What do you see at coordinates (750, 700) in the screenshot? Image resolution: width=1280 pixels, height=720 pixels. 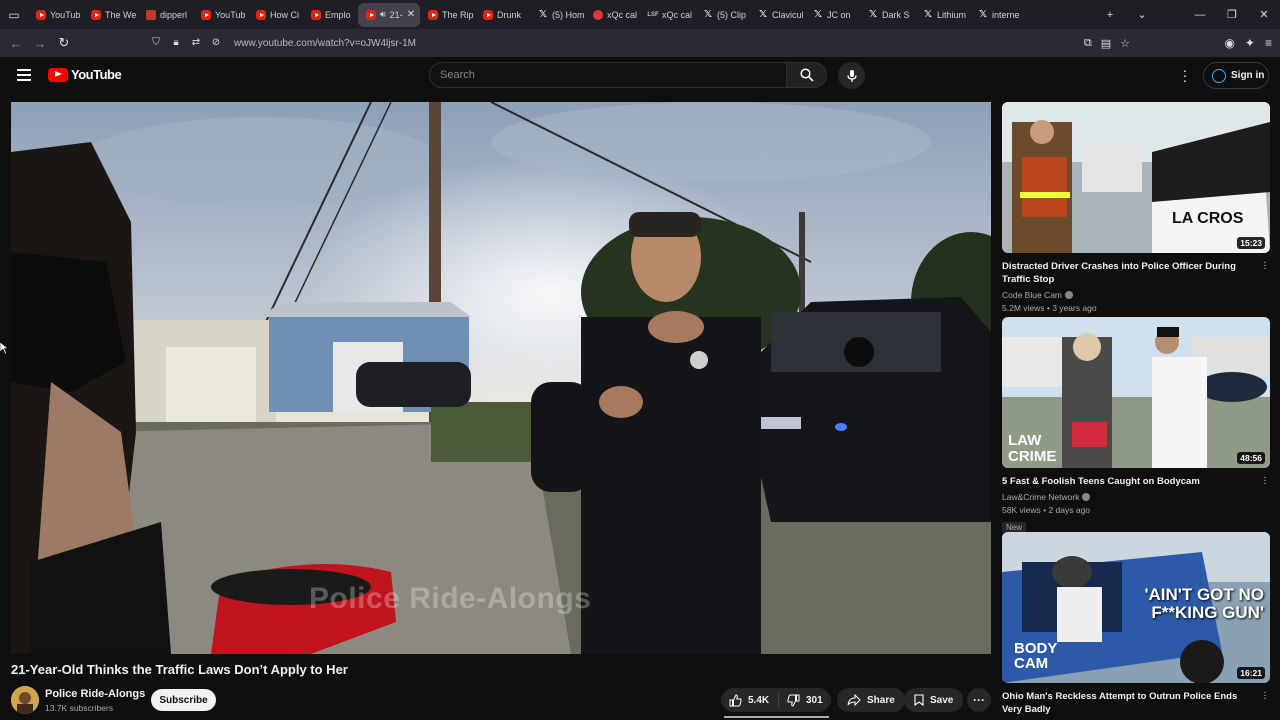 I see `like-button: 5.4K` at bounding box center [750, 700].